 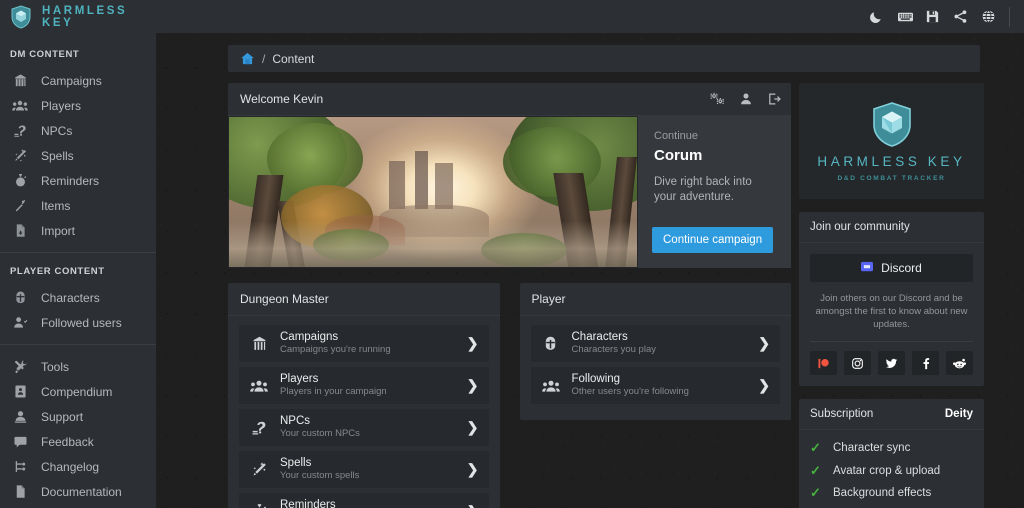 I want to click on dm-row-text: Players Players in your campaign, so click(x=373, y=385).